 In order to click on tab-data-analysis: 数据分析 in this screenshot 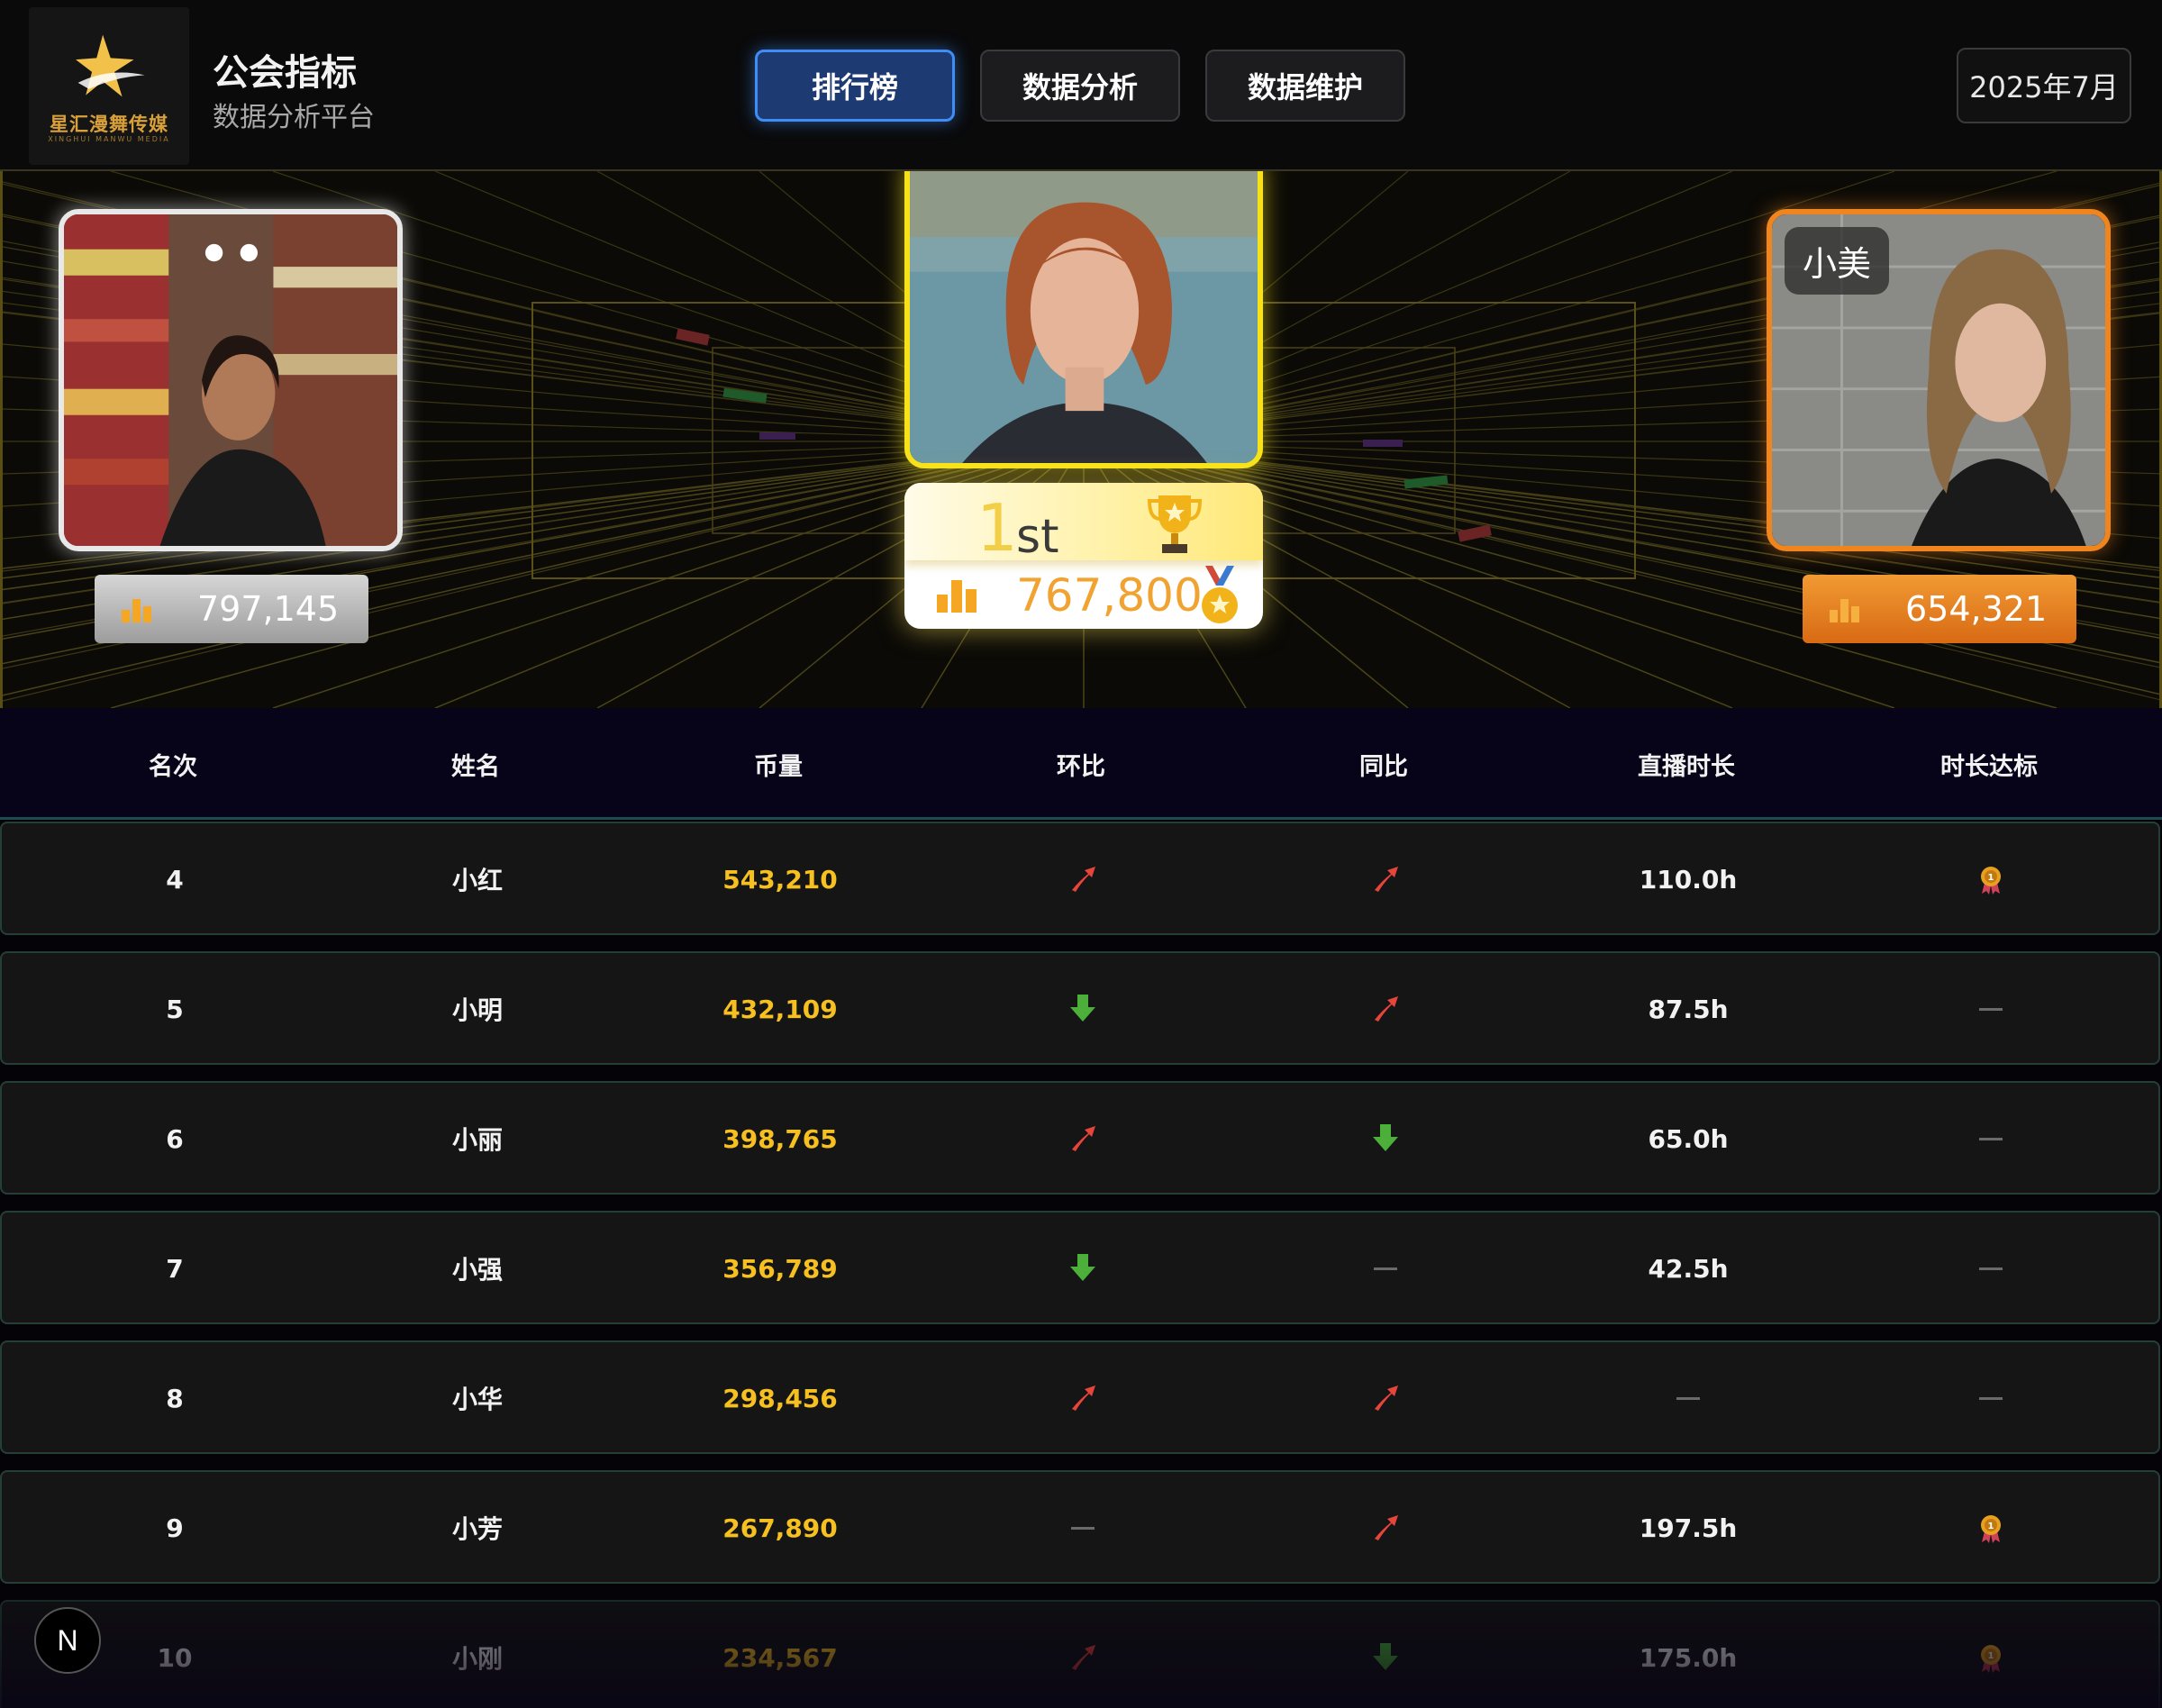, I will do `click(1080, 86)`.